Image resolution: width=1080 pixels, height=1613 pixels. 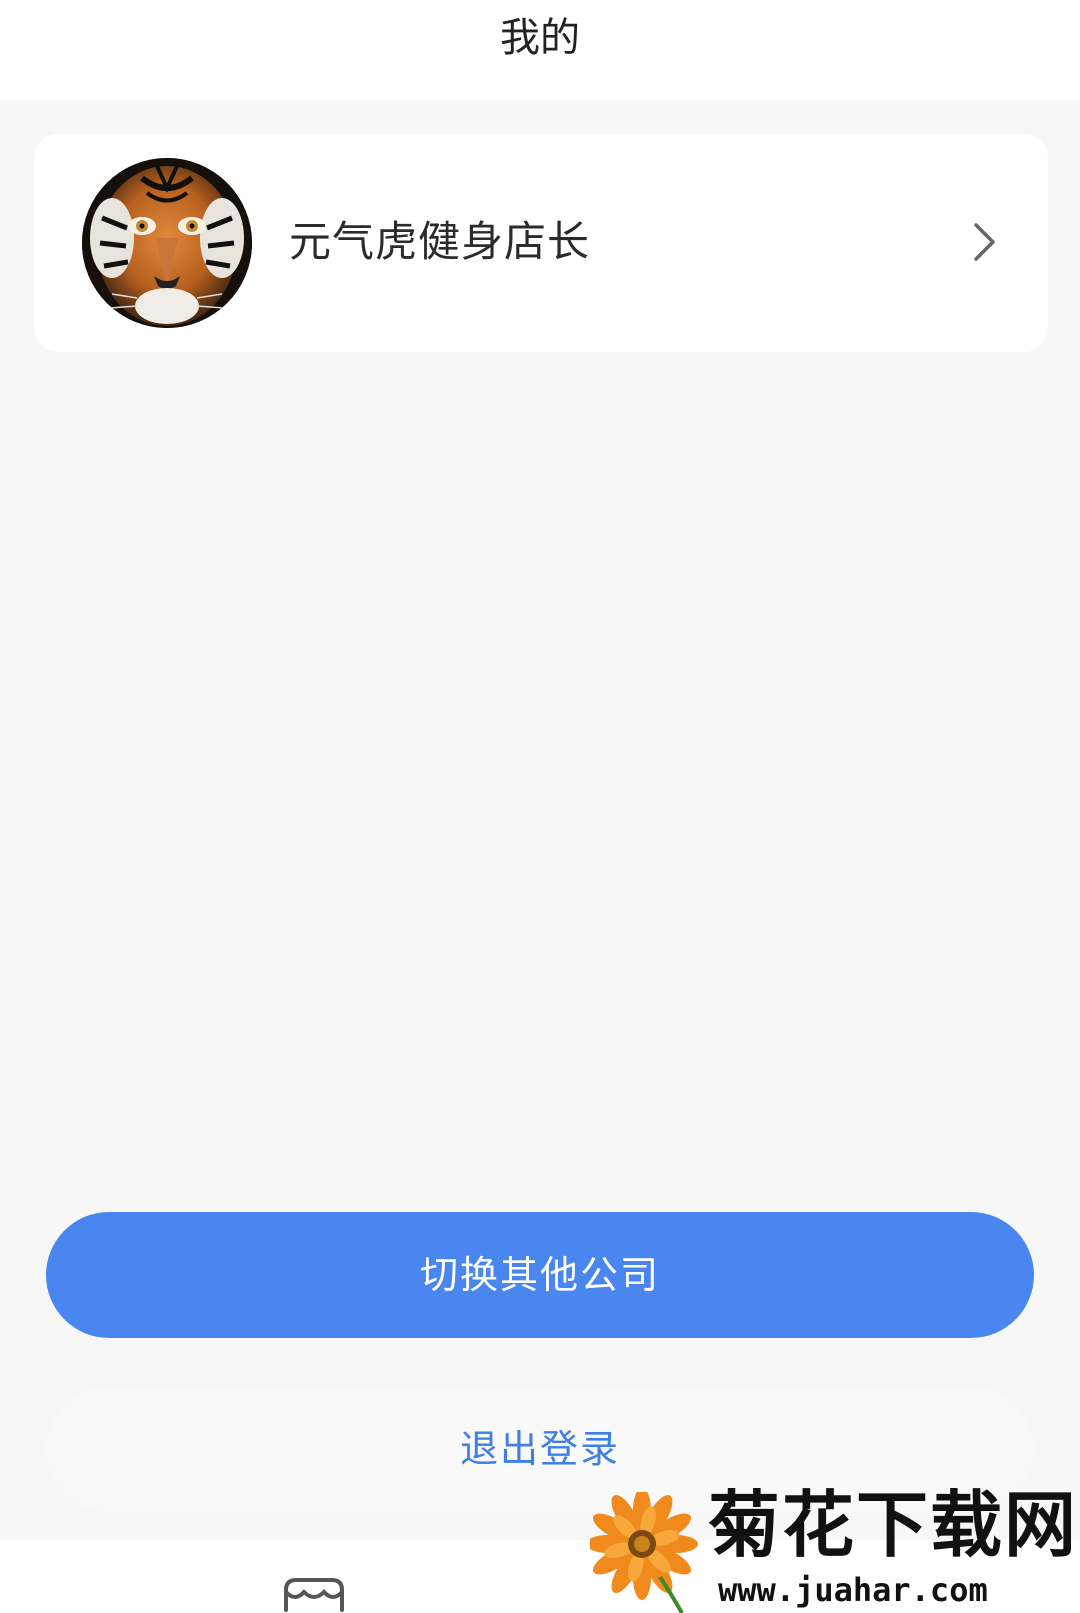 I want to click on flower-icon, so click(x=644, y=1552).